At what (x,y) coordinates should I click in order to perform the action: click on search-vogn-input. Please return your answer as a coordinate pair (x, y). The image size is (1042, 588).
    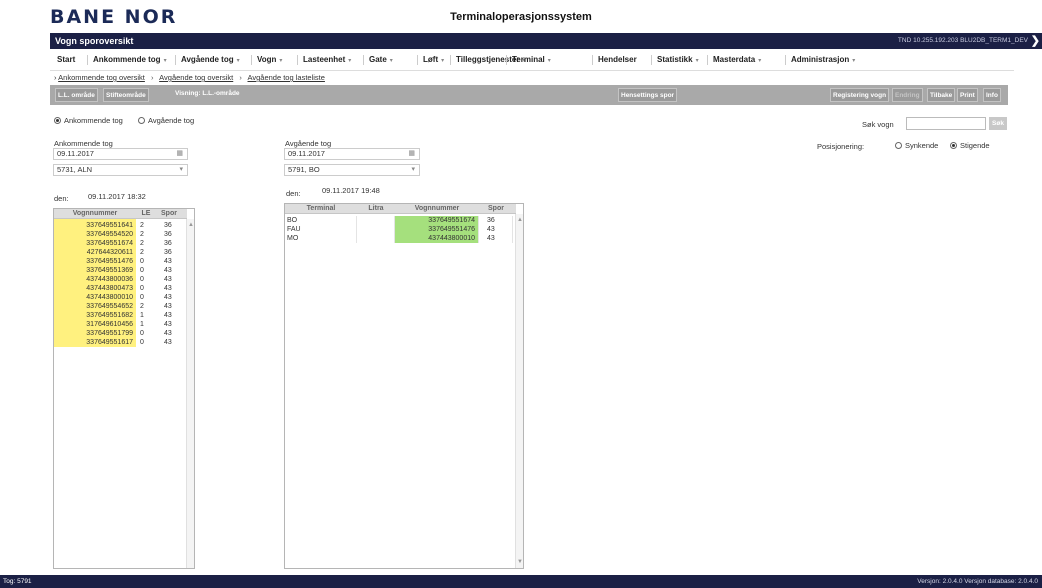
    Looking at the image, I should click on (946, 123).